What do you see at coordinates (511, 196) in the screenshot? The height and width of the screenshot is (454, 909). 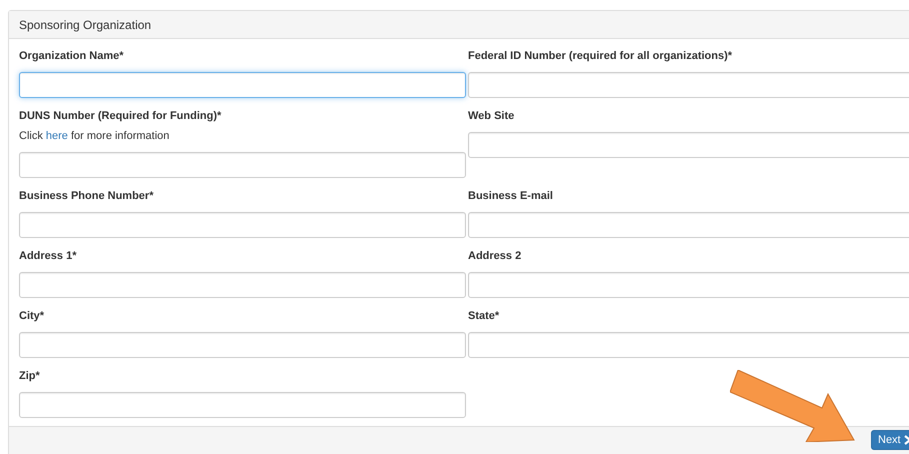 I see `field-label: Business E-mail` at bounding box center [511, 196].